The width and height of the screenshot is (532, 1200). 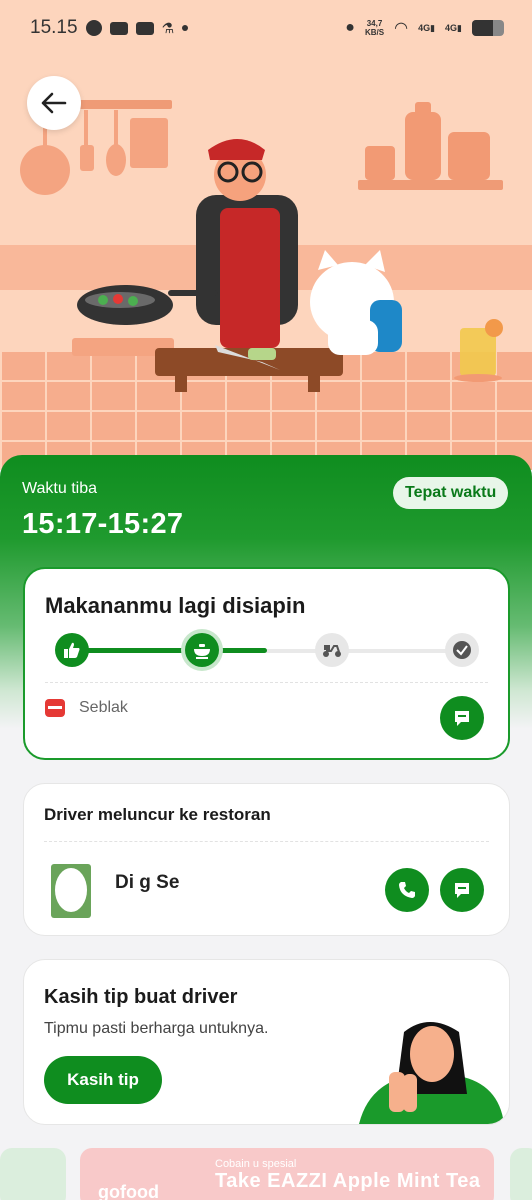 I want to click on net-speed-value: 34,7, so click(x=374, y=23).